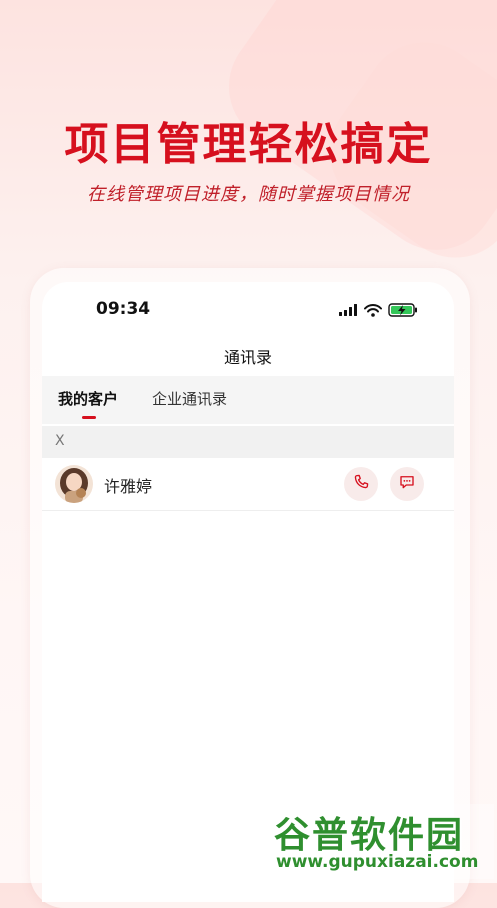 The height and width of the screenshot is (908, 497). What do you see at coordinates (248, 310) in the screenshot?
I see `status-bar: 09:34` at bounding box center [248, 310].